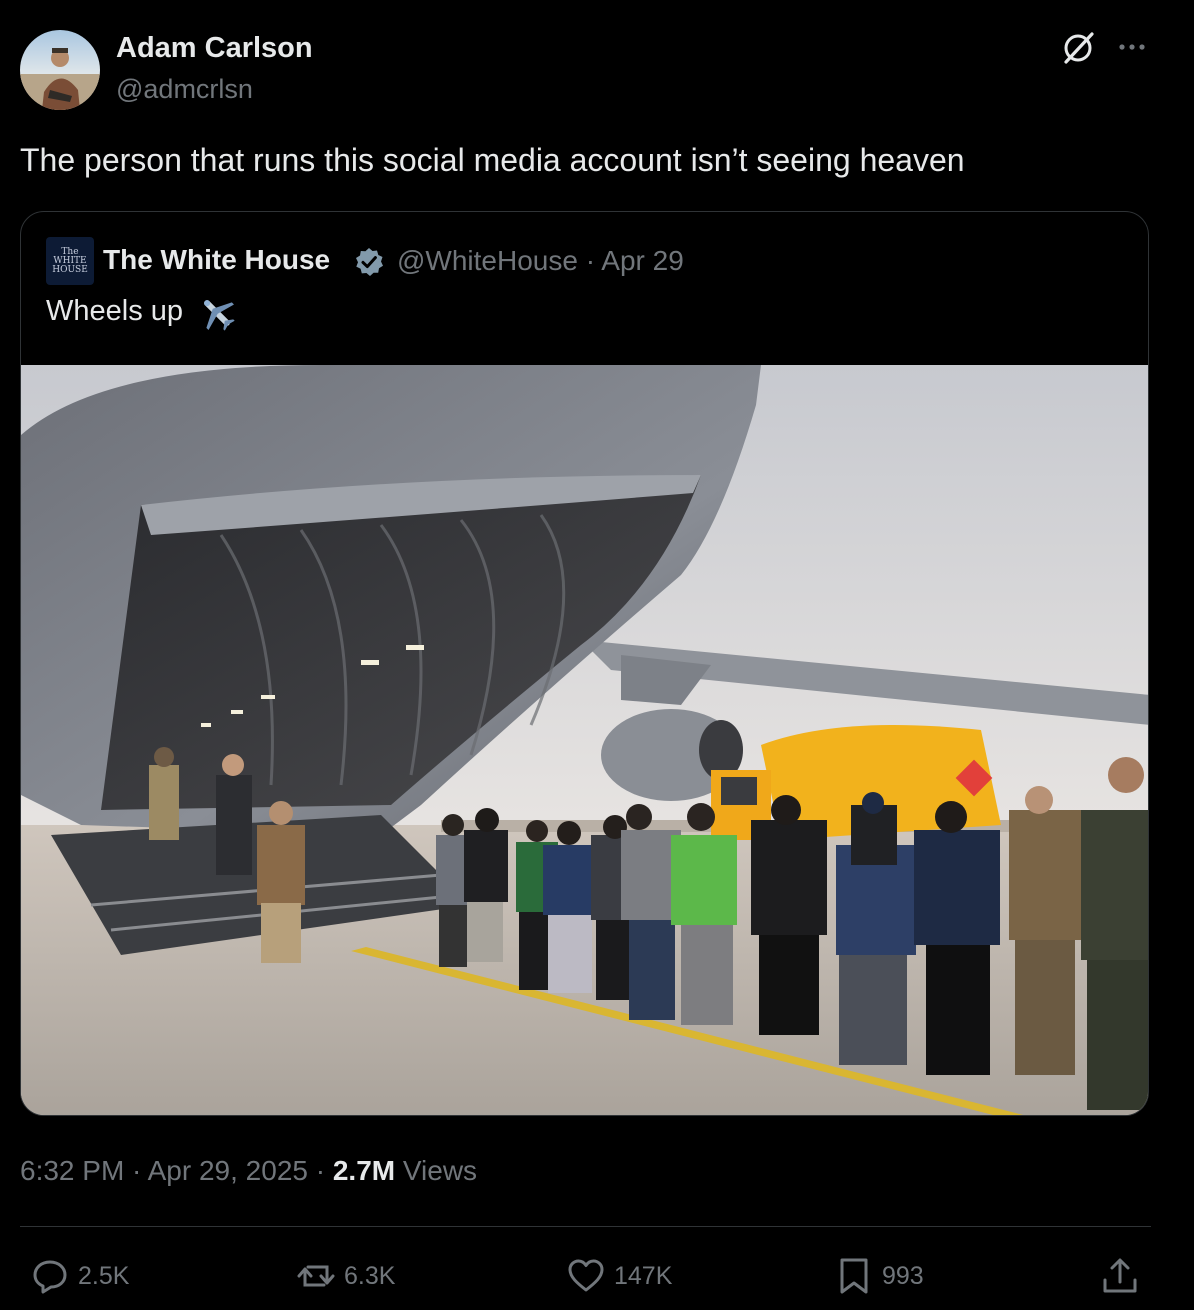  I want to click on like-button: 147K, so click(619, 1276).